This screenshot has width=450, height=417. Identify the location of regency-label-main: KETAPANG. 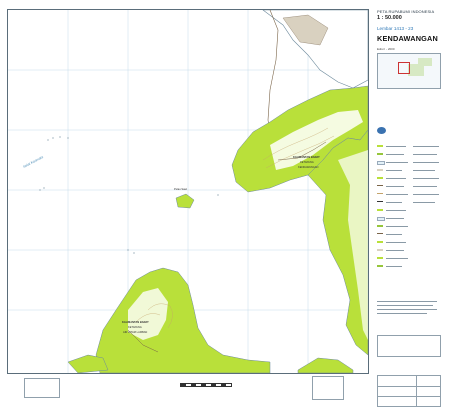
(307, 162).